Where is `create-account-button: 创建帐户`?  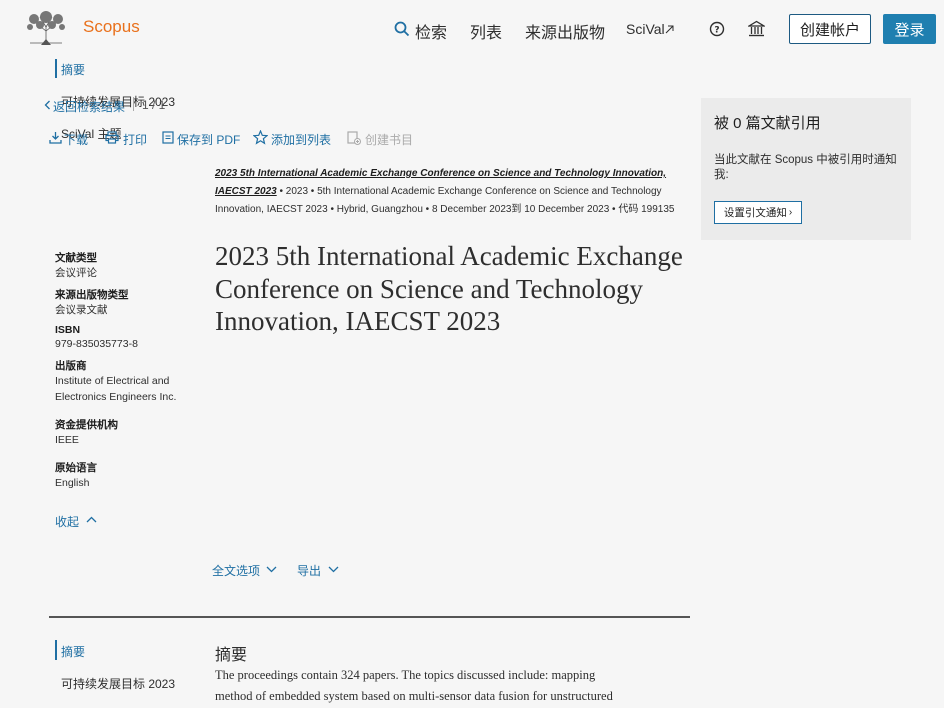 create-account-button: 创建帐户 is located at coordinates (830, 29).